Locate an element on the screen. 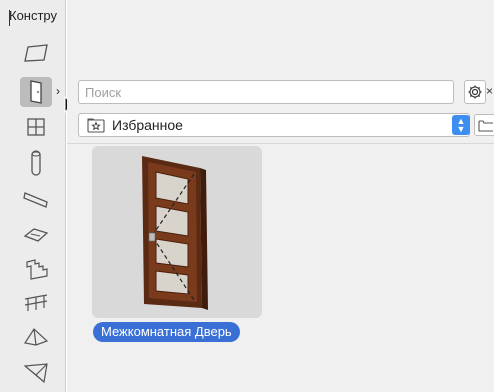 Image resolution: width=494 pixels, height=392 pixels. beam-tool is located at coordinates (36, 199).